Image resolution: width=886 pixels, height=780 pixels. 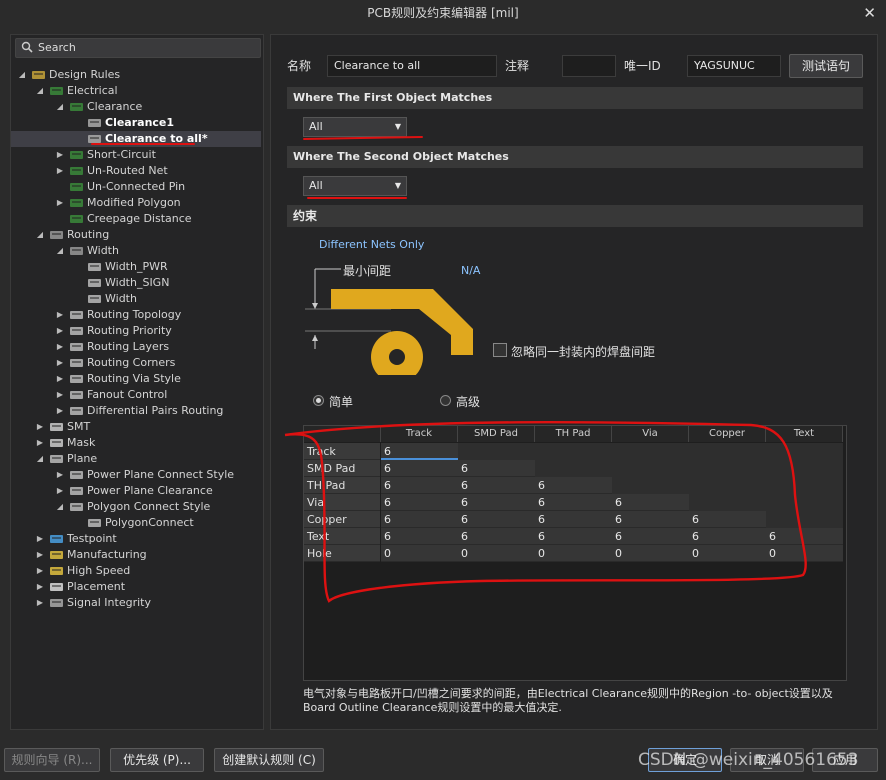 I want to click on tree-item: ▶ Routing Corners, so click(x=136, y=363).